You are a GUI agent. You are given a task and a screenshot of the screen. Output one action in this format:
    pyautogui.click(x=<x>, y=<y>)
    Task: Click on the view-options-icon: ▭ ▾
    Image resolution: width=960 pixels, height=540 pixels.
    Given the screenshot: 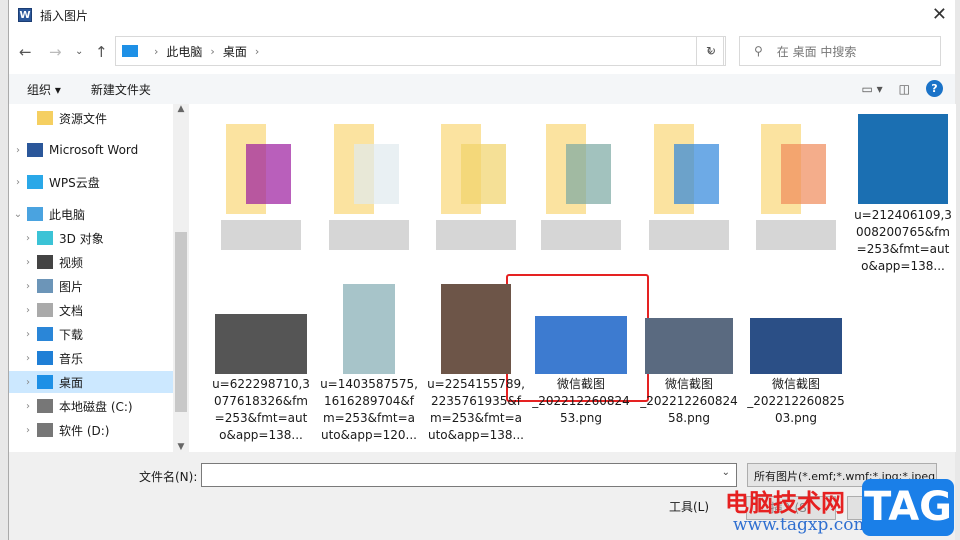 What is the action you would take?
    pyautogui.click(x=871, y=89)
    